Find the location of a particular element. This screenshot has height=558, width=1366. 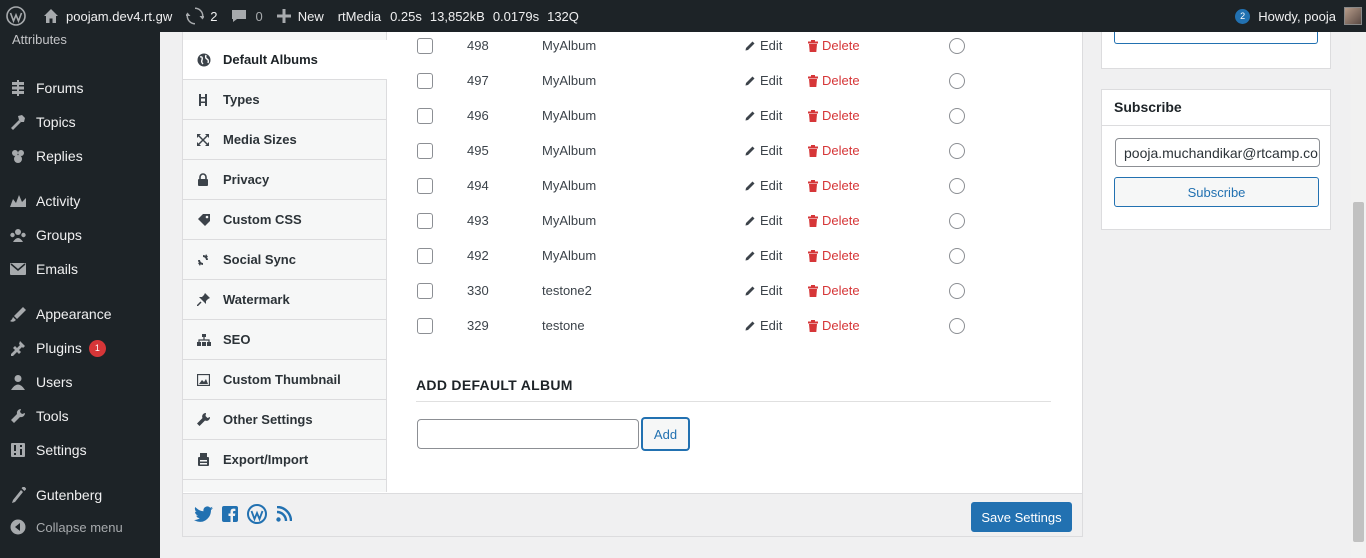

tab-default-albums: Default Albums is located at coordinates (285, 60).